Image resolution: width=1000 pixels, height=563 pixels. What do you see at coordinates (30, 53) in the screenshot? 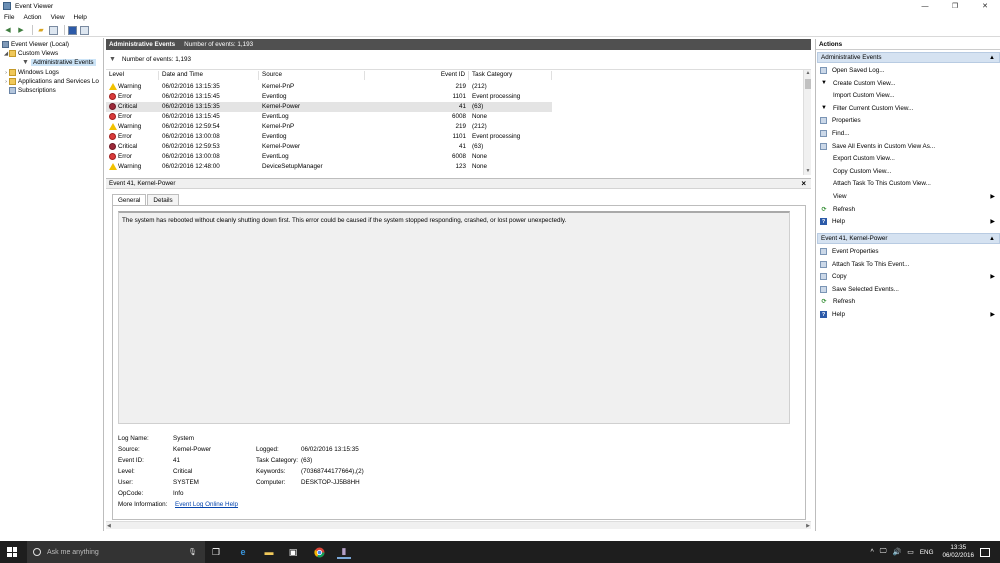
I see `tree-item-custom-views: ◢ Custom Views` at bounding box center [30, 53].